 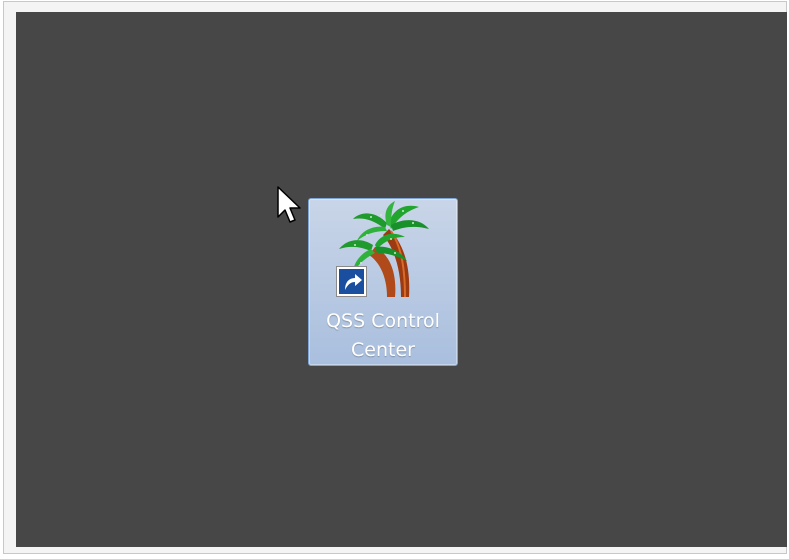 I want to click on shortcut-label-line1: QSS Control, so click(x=383, y=321).